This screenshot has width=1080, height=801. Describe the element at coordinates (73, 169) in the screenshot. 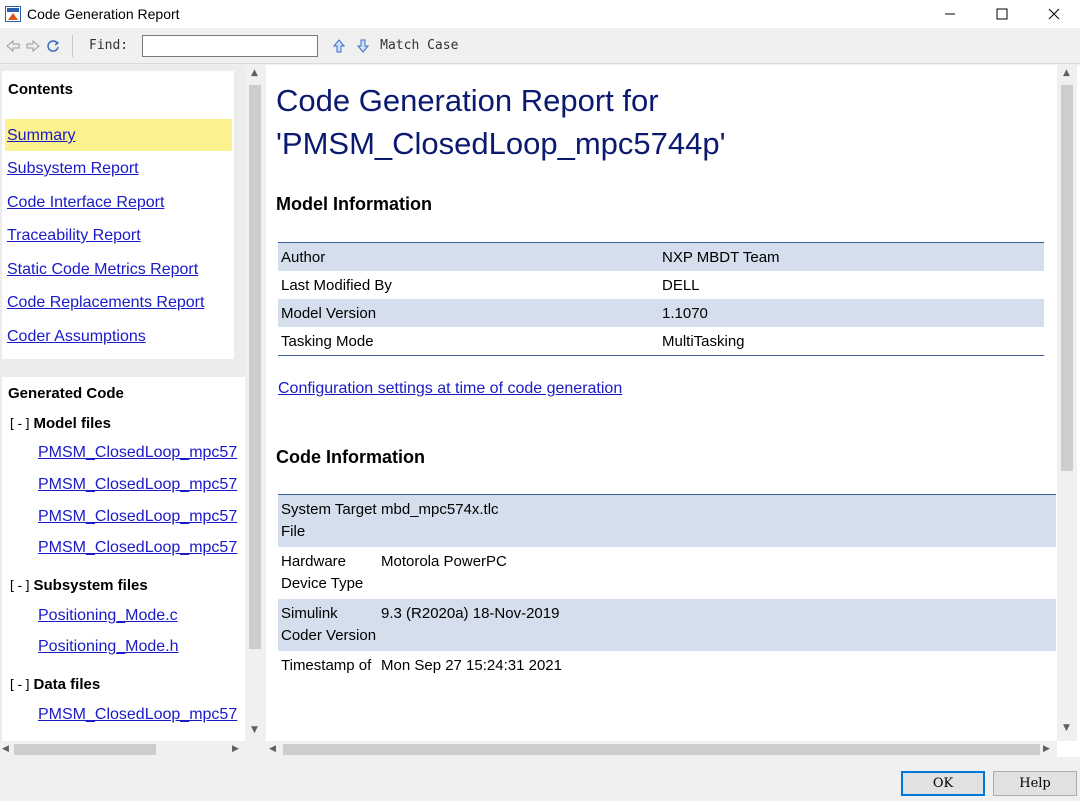

I see `toc-link-subsystem-report: Subsystem Report` at that location.